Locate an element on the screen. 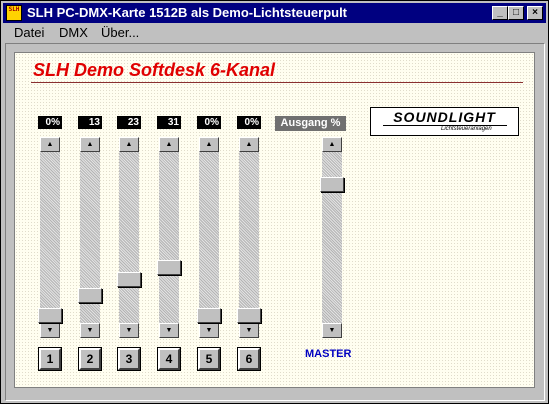 Image resolution: width=549 pixels, height=404 pixels. menu-dmx: DMX is located at coordinates (73, 32).